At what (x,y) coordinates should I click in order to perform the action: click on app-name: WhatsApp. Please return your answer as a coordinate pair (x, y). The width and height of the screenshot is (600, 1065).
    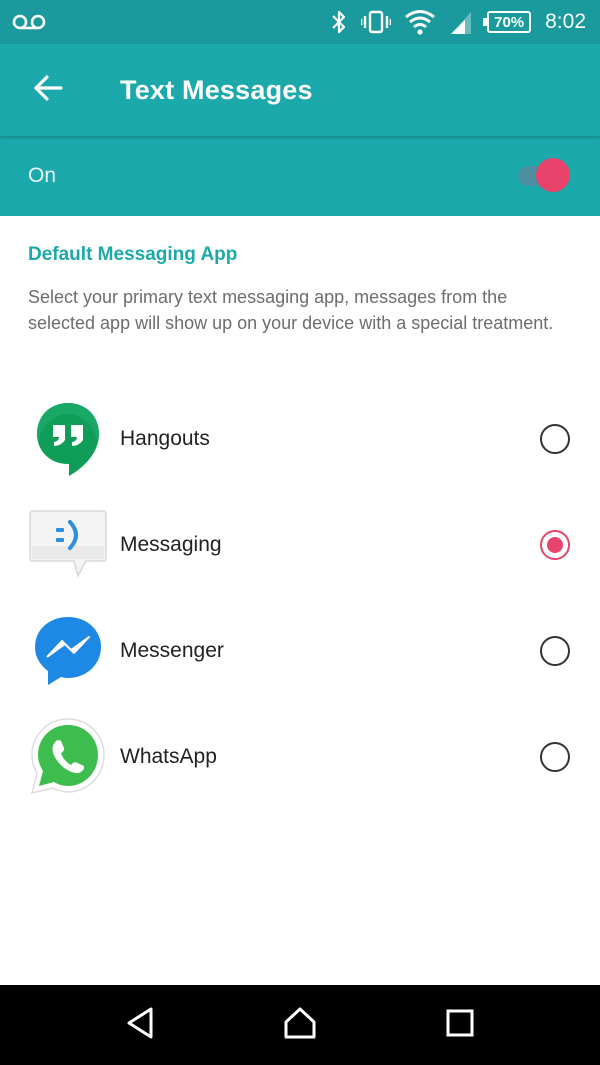
    Looking at the image, I should click on (168, 756).